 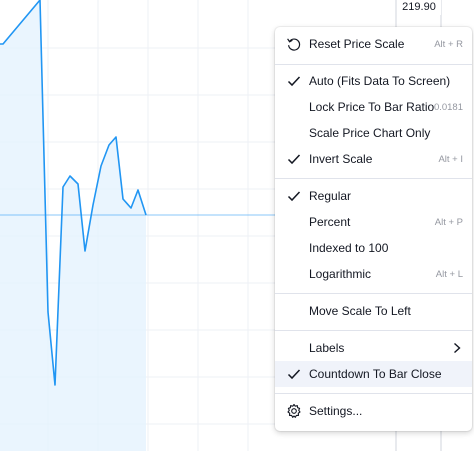 I want to click on percent-label: Percent, so click(x=330, y=222).